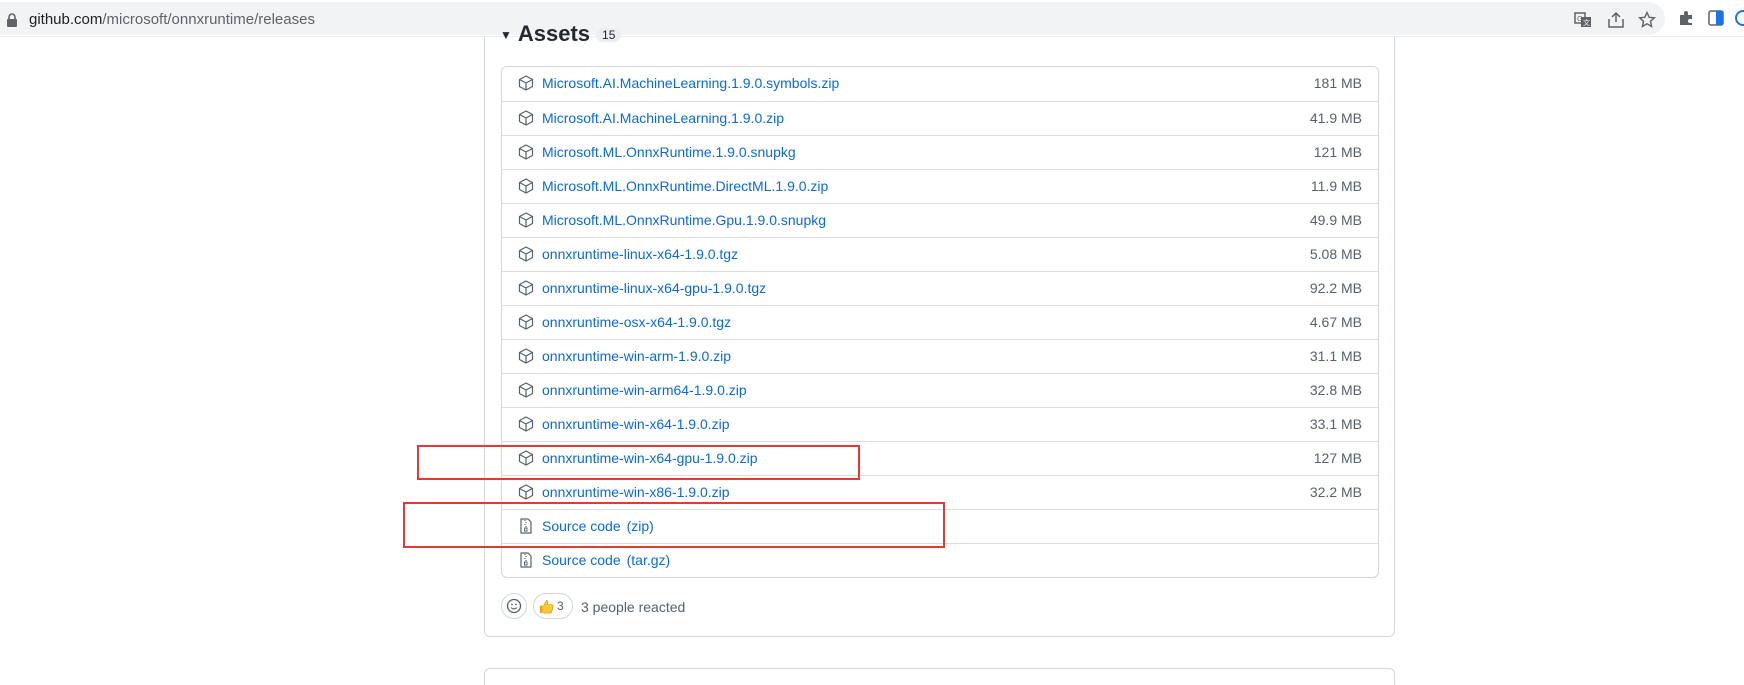 This screenshot has width=1744, height=685. I want to click on asset-download-link: onnxruntime-win-arm64-1.9.0.zip, so click(644, 390).